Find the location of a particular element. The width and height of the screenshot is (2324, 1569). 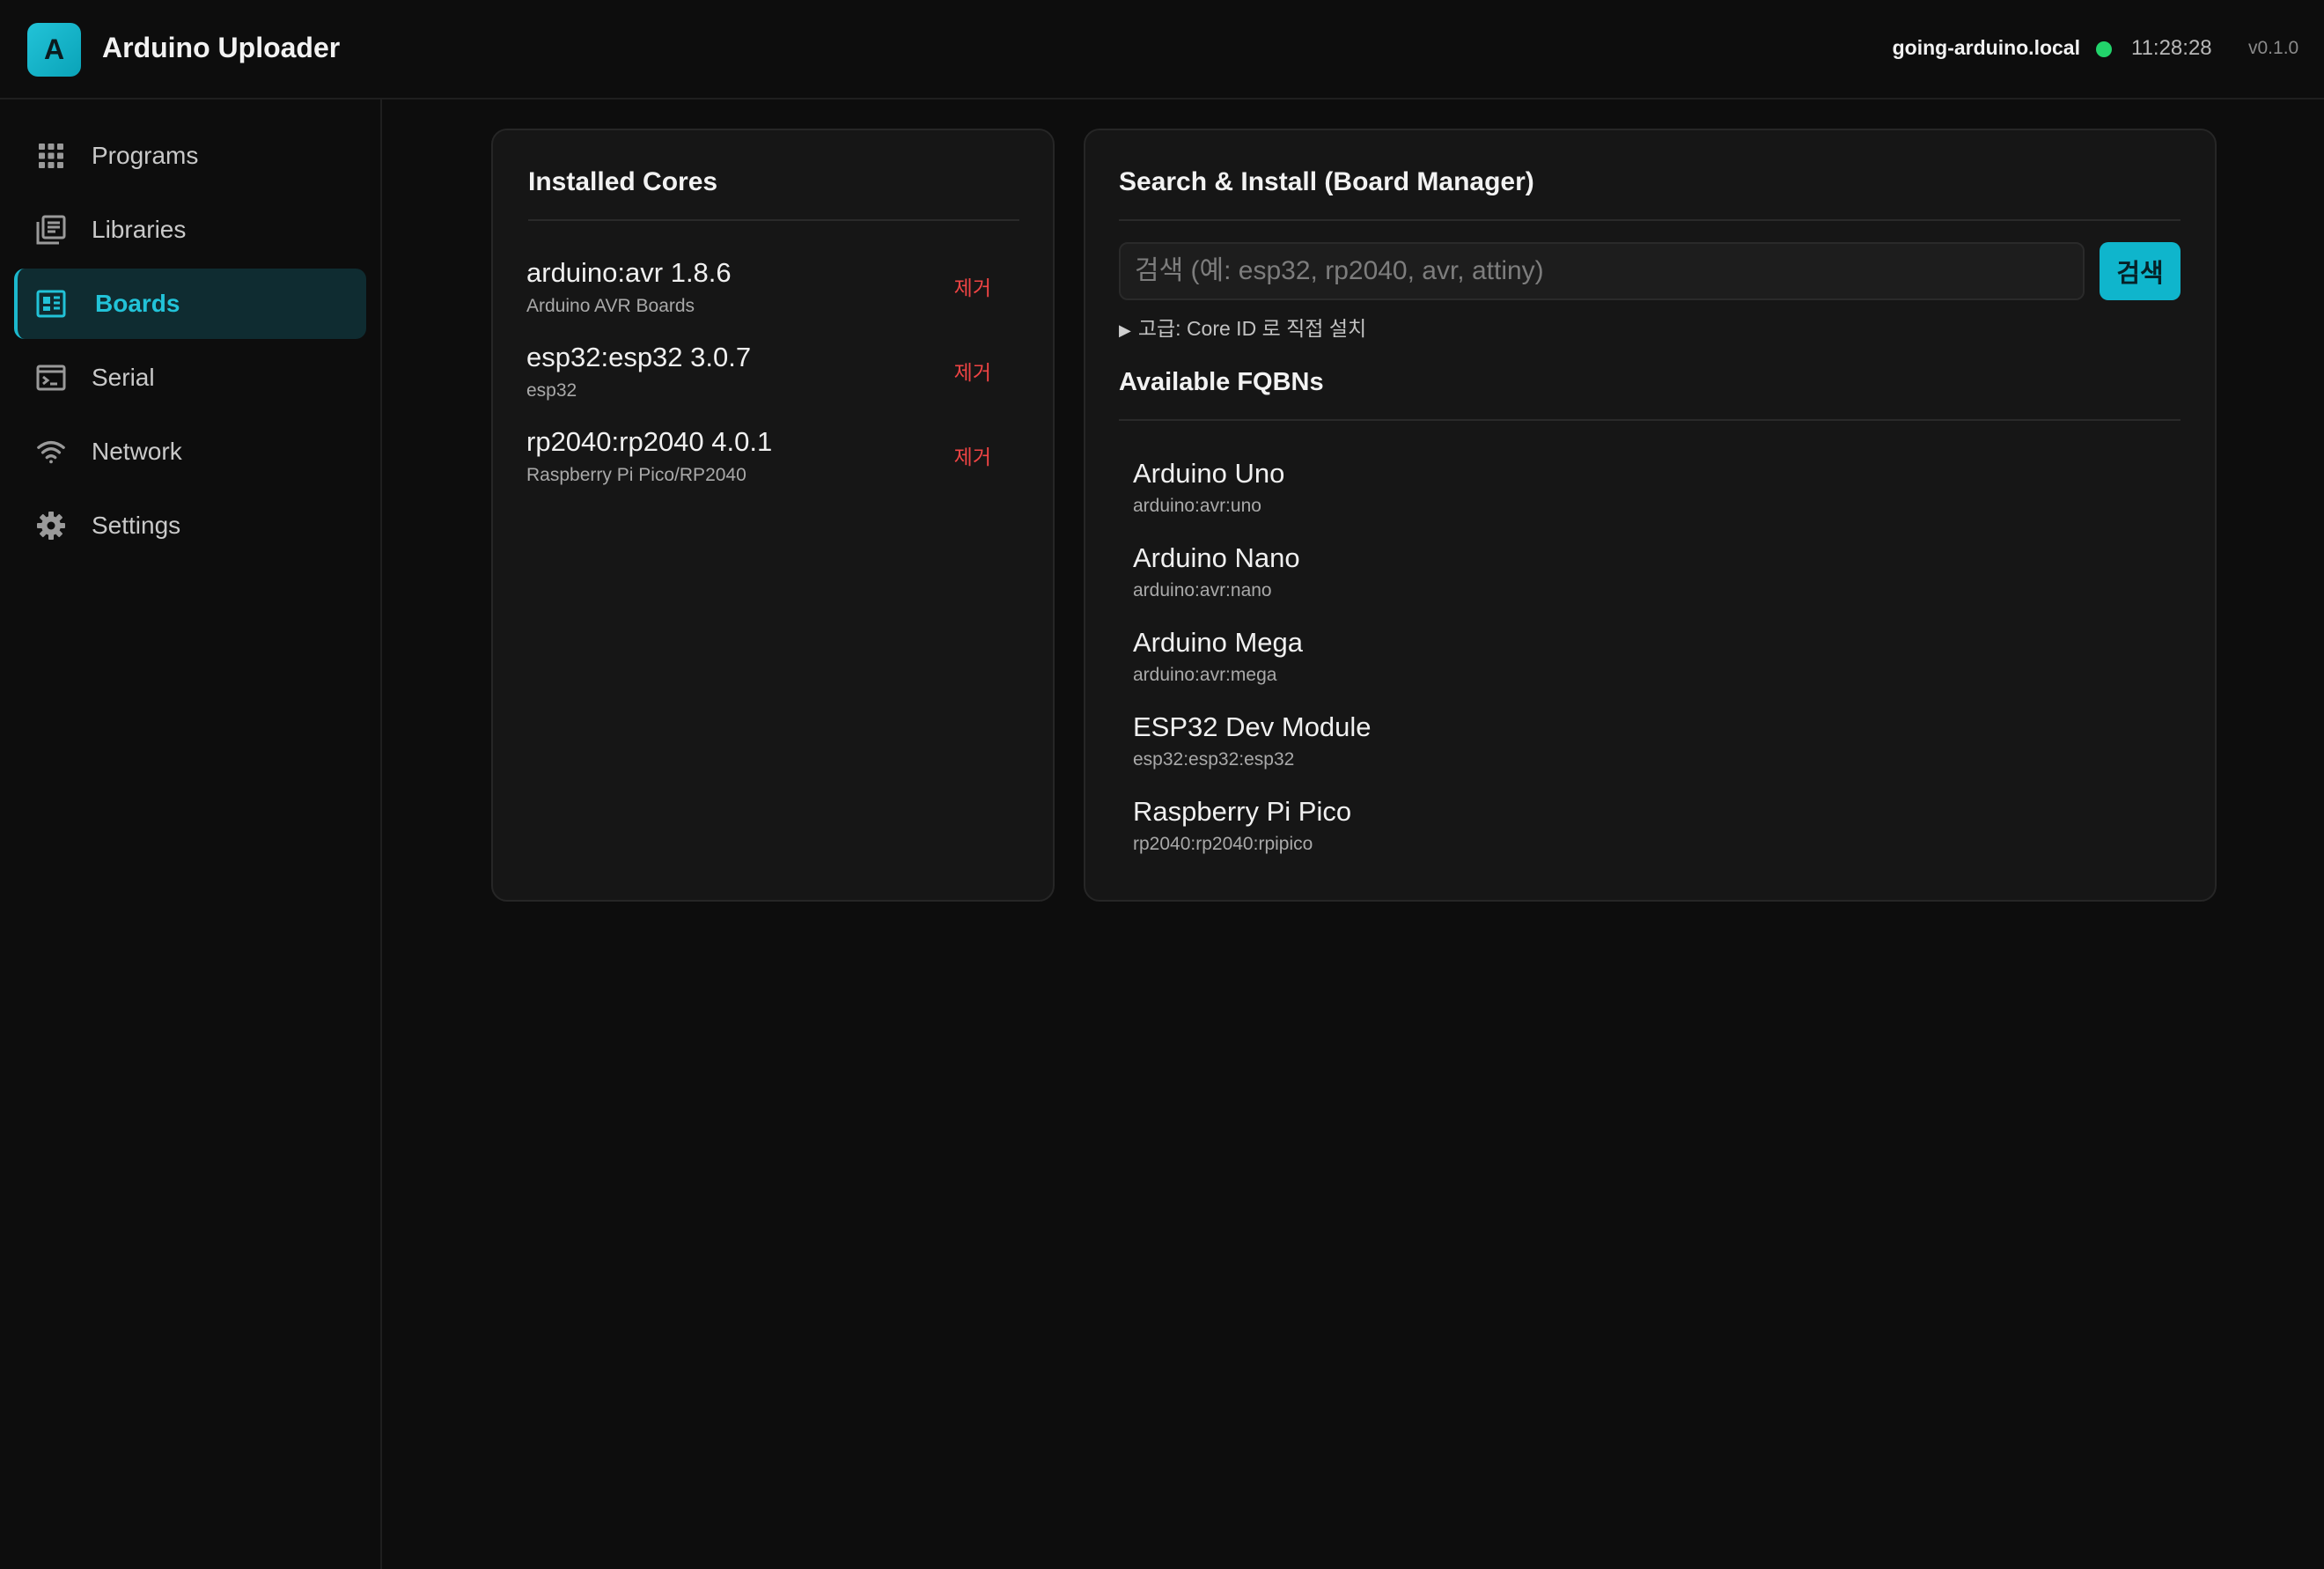

grid-icon is located at coordinates (51, 156).